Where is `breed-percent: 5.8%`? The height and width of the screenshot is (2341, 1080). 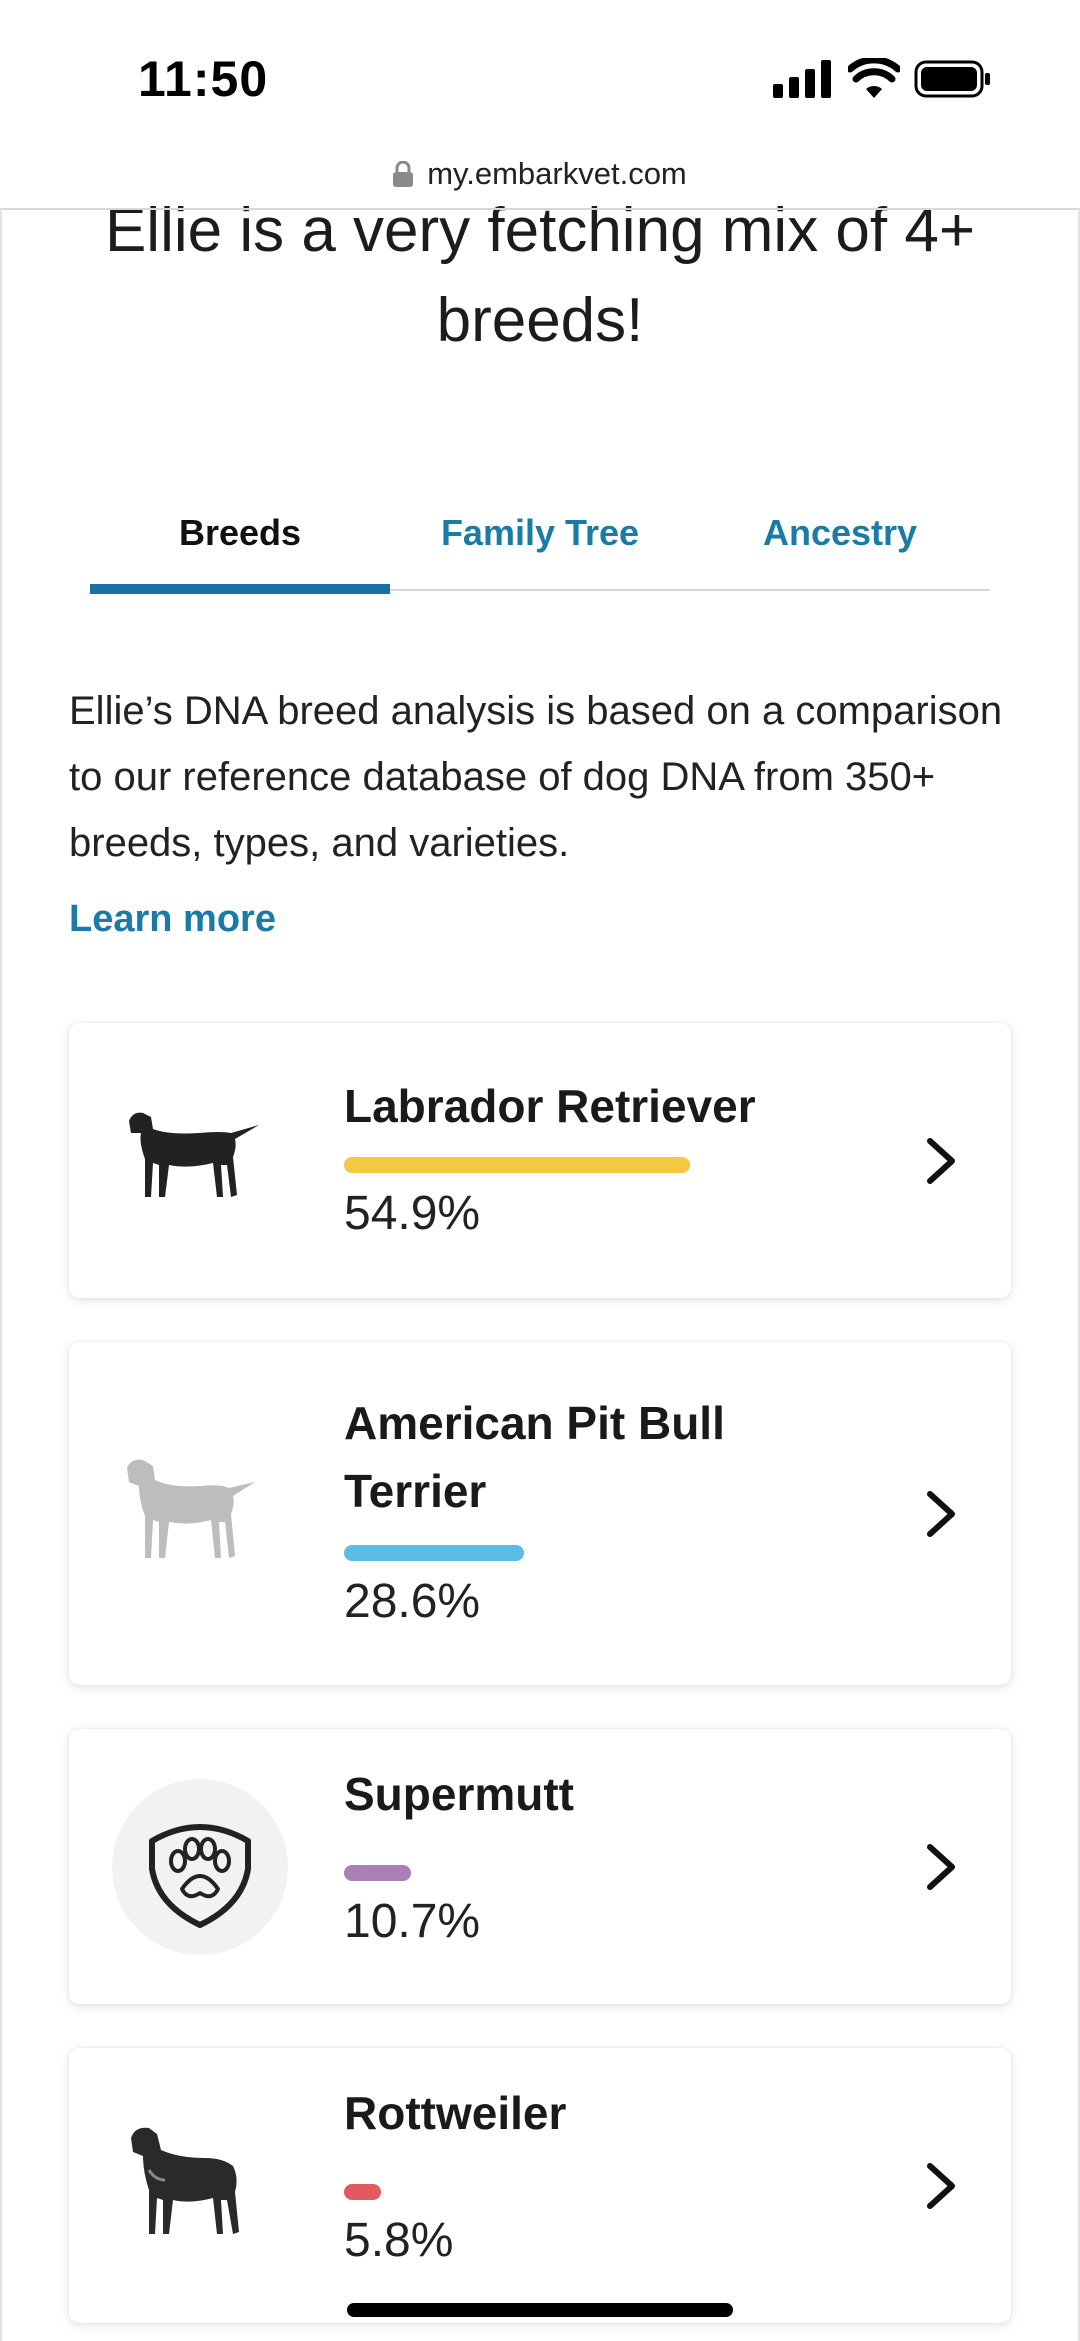 breed-percent: 5.8% is located at coordinates (399, 2240).